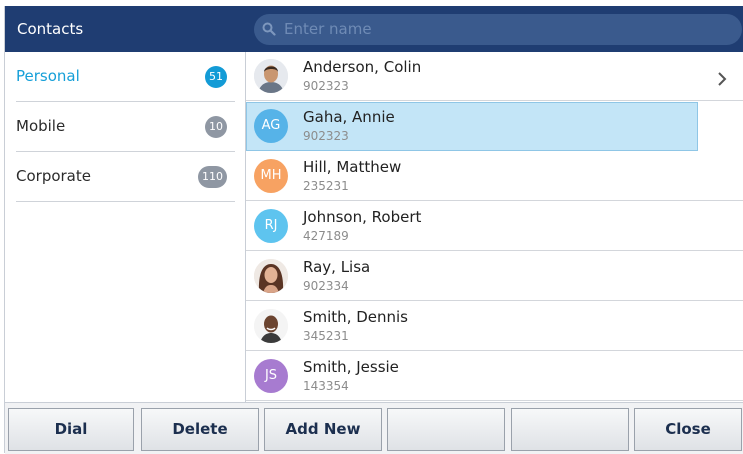 The height and width of the screenshot is (454, 743). I want to click on contact-name: Smith, Jessie, so click(351, 367).